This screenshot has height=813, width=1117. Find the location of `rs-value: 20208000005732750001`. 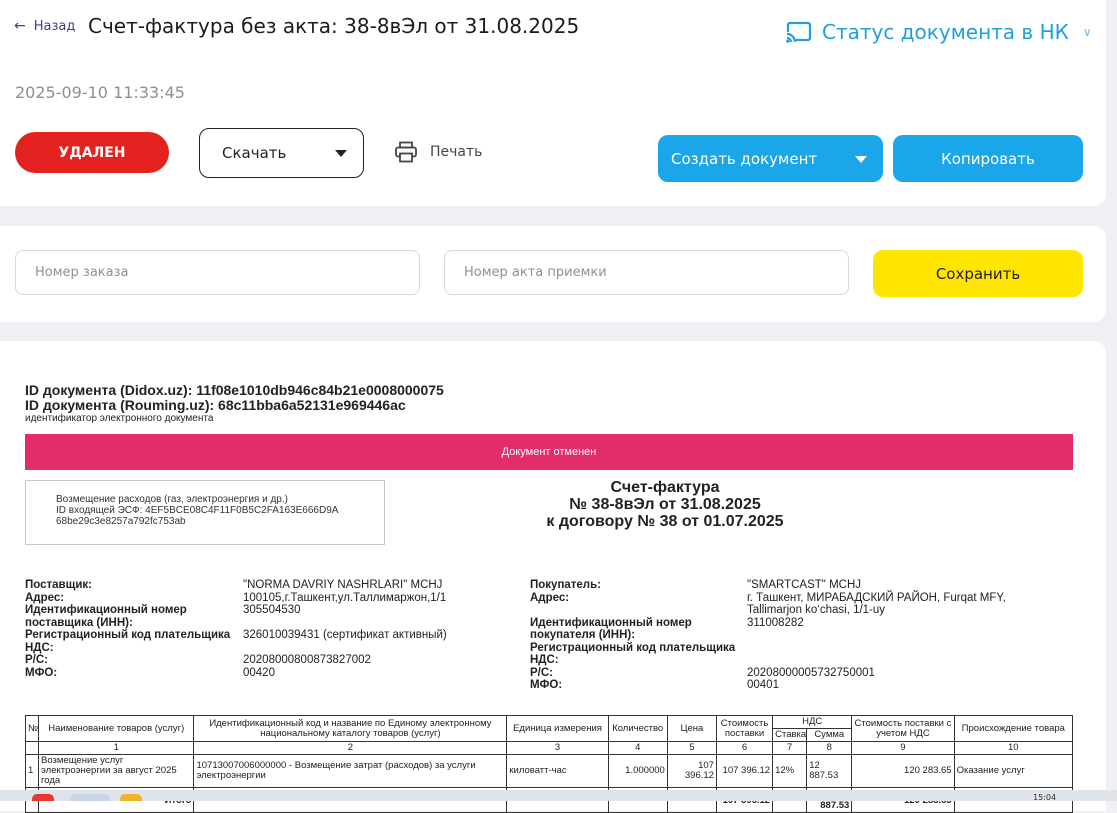

rs-value: 20208000005732750001 is located at coordinates (811, 672).